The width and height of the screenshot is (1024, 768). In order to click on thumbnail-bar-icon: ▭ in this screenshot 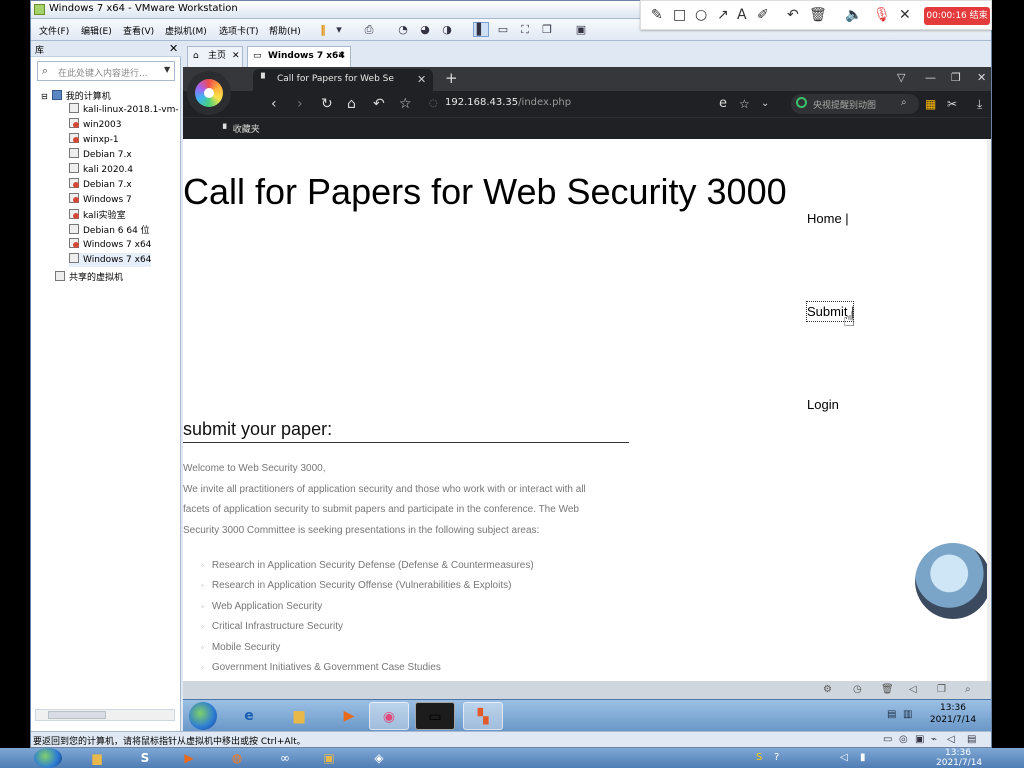, I will do `click(503, 29)`.